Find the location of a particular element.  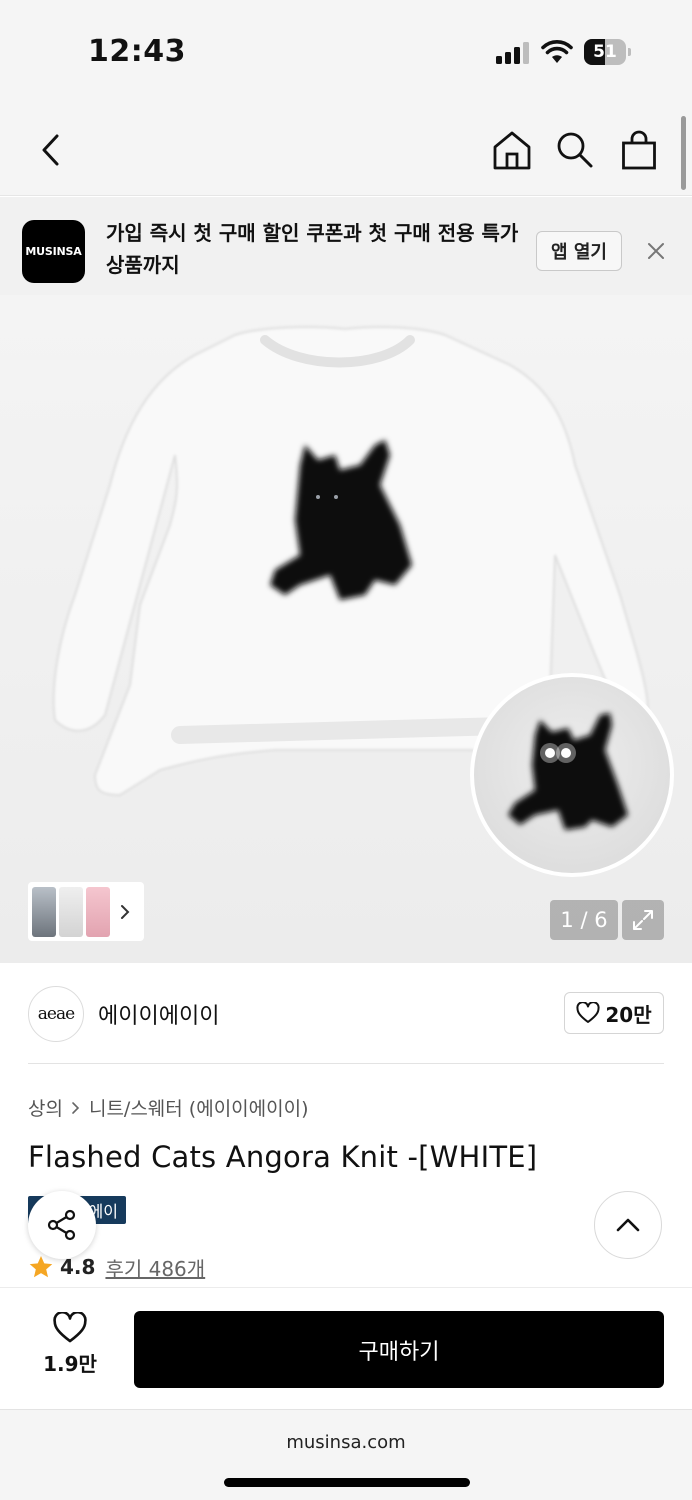

star-icon is located at coordinates (41, 1266).